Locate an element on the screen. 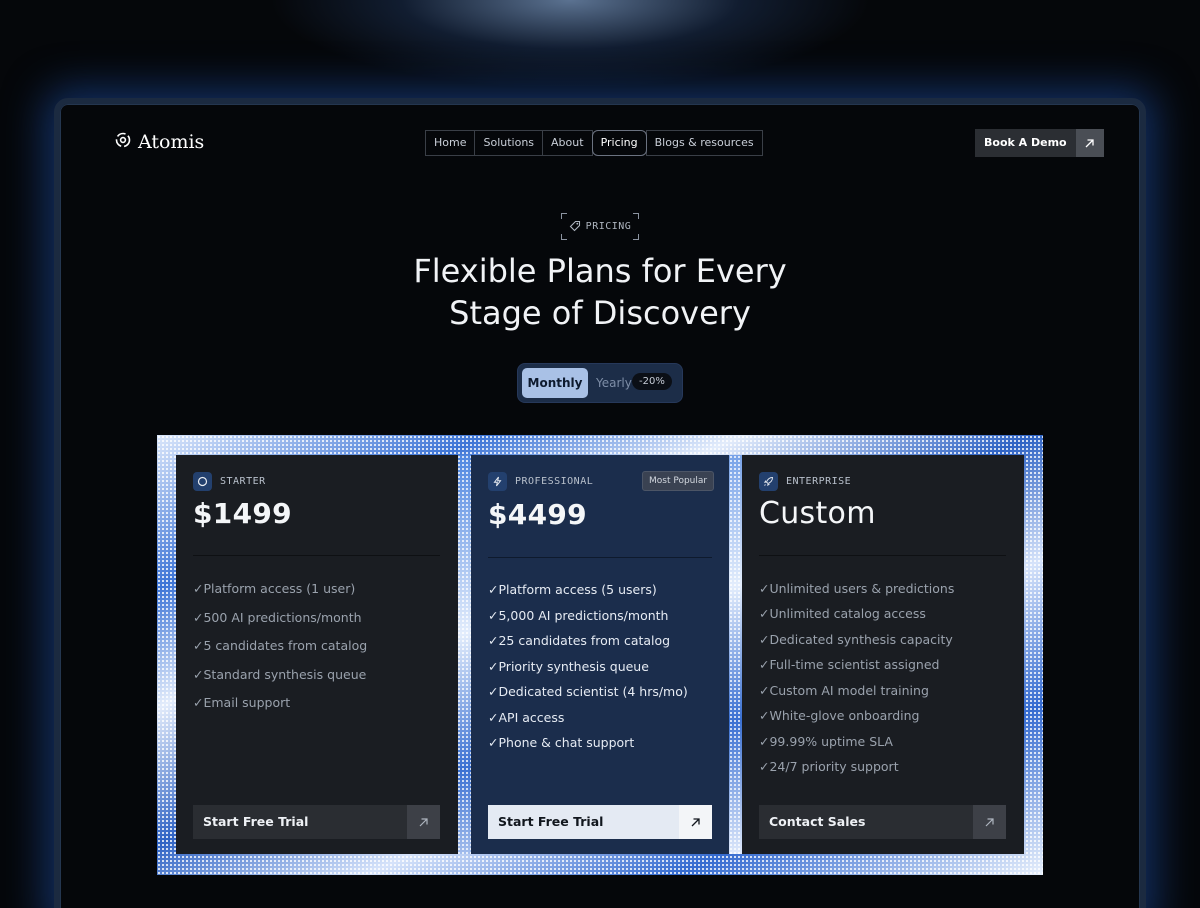 The height and width of the screenshot is (908, 1200). feature-item: ✓5 candidates from catalog is located at coordinates (280, 645).